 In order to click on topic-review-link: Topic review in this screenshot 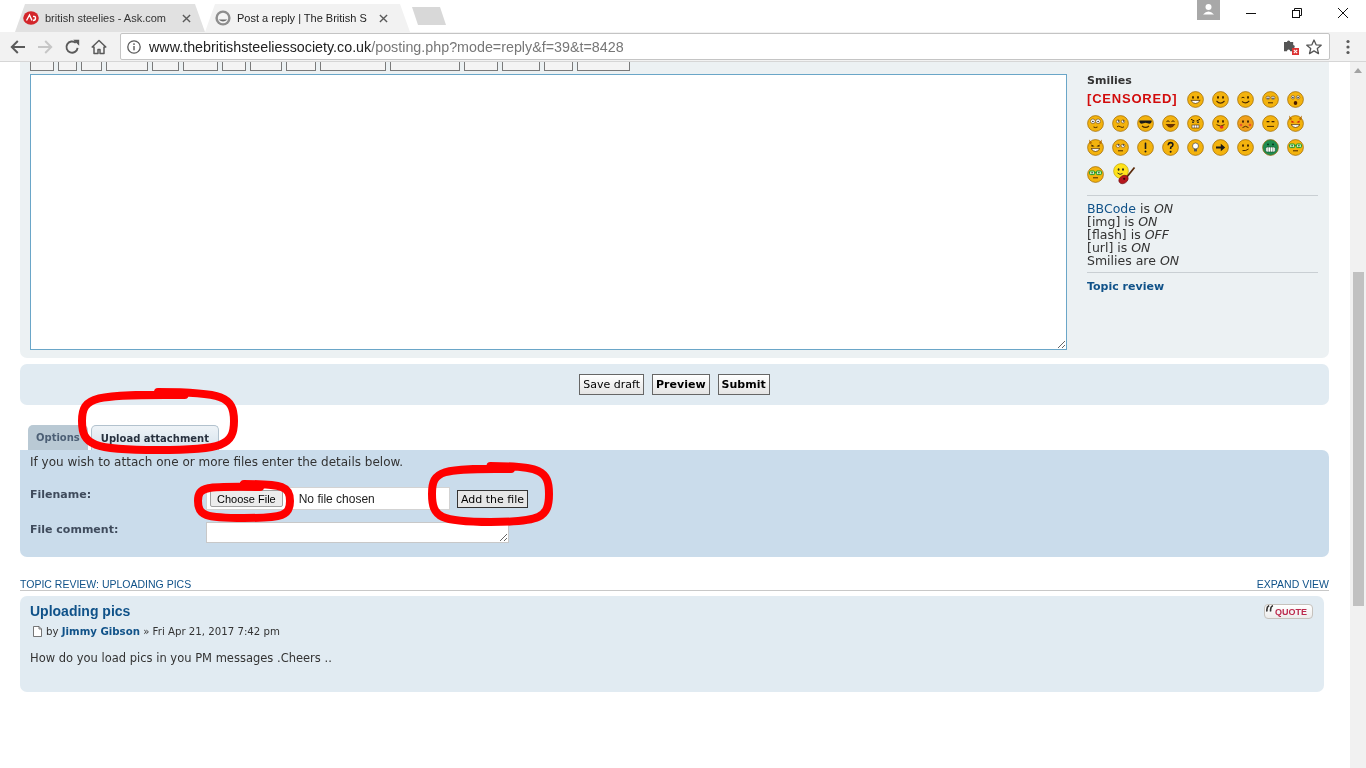, I will do `click(1126, 286)`.